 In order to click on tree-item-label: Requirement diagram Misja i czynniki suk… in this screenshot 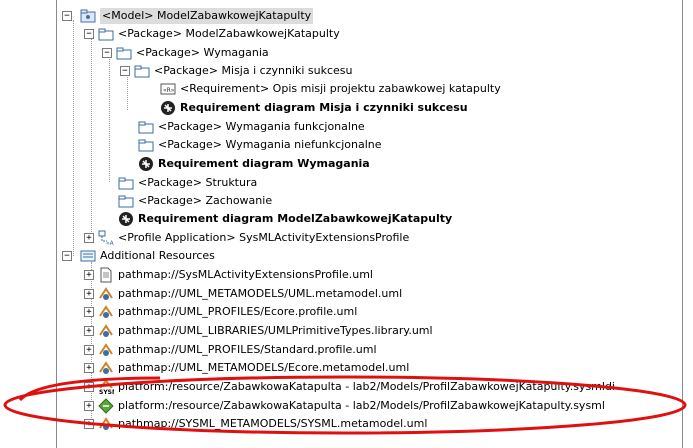, I will do `click(324, 107)`.